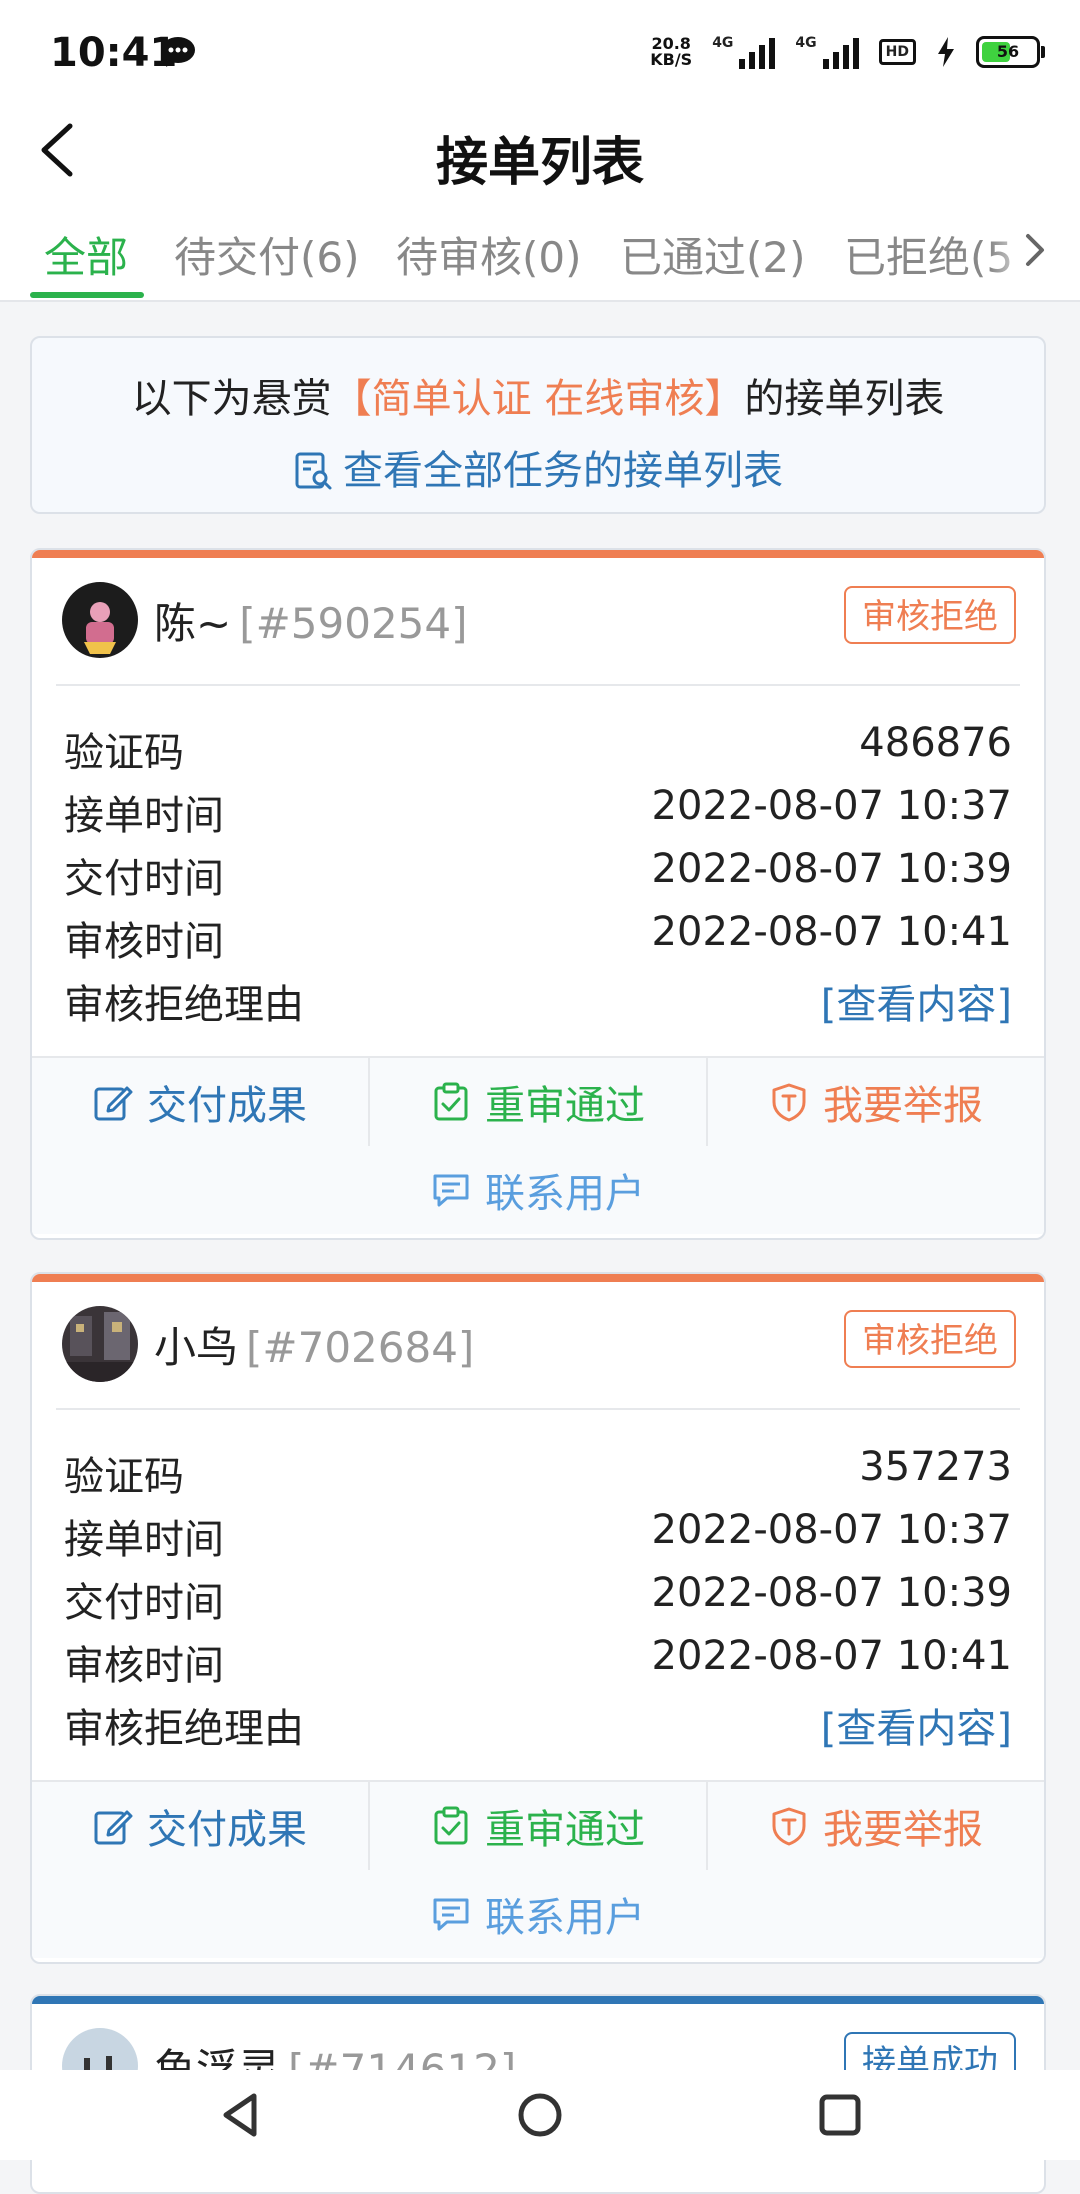 The image size is (1080, 2194). I want to click on user-name: 陈~ [#590254], so click(311, 623).